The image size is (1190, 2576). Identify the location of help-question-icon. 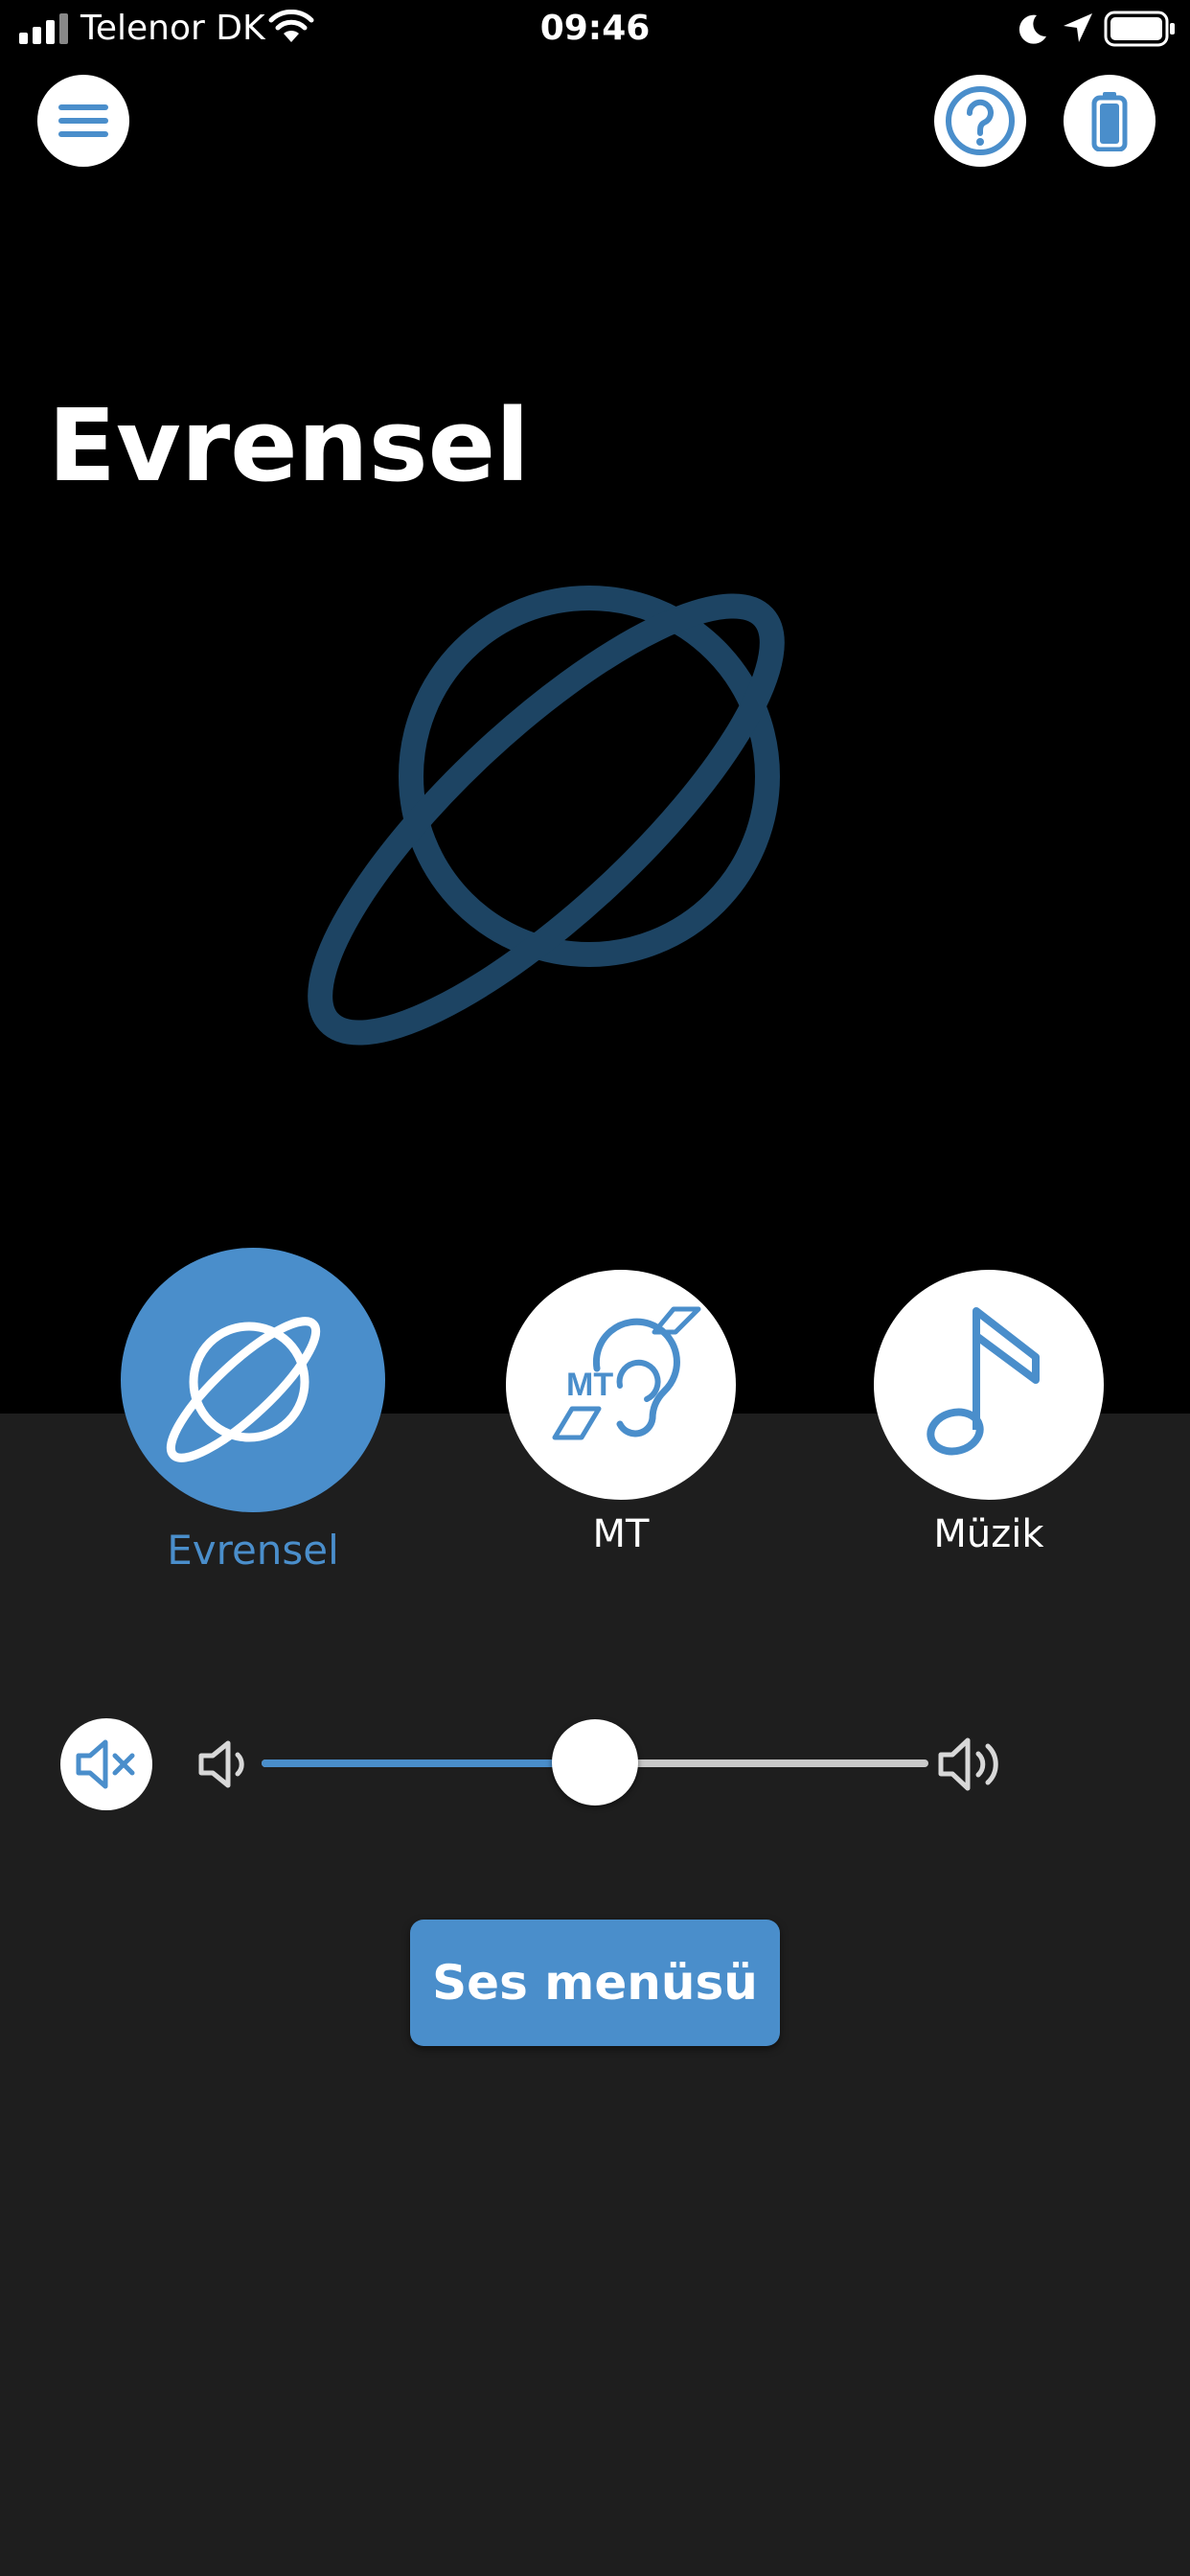
(981, 120).